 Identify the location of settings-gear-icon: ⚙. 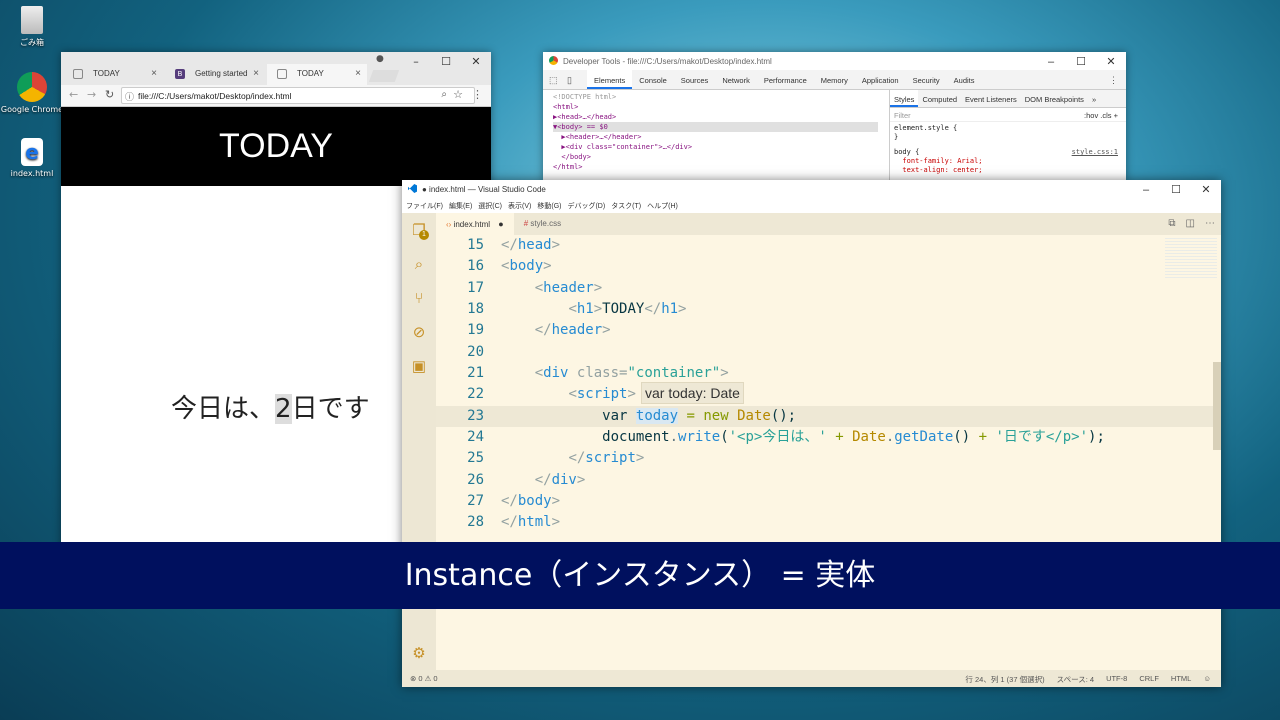
(419, 653).